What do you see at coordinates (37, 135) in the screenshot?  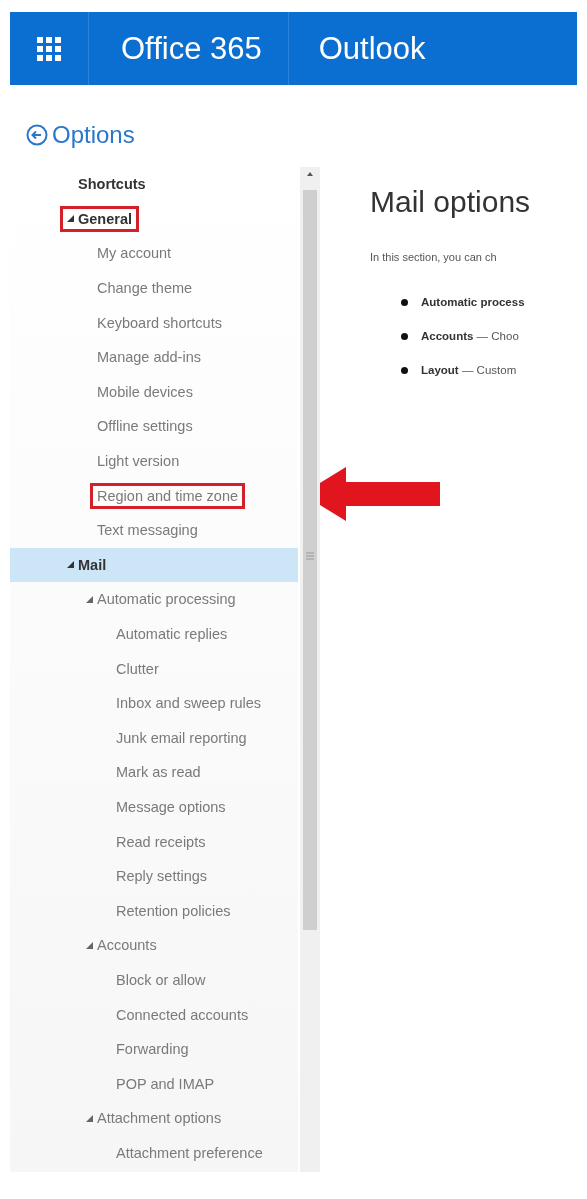 I see `back-icon` at bounding box center [37, 135].